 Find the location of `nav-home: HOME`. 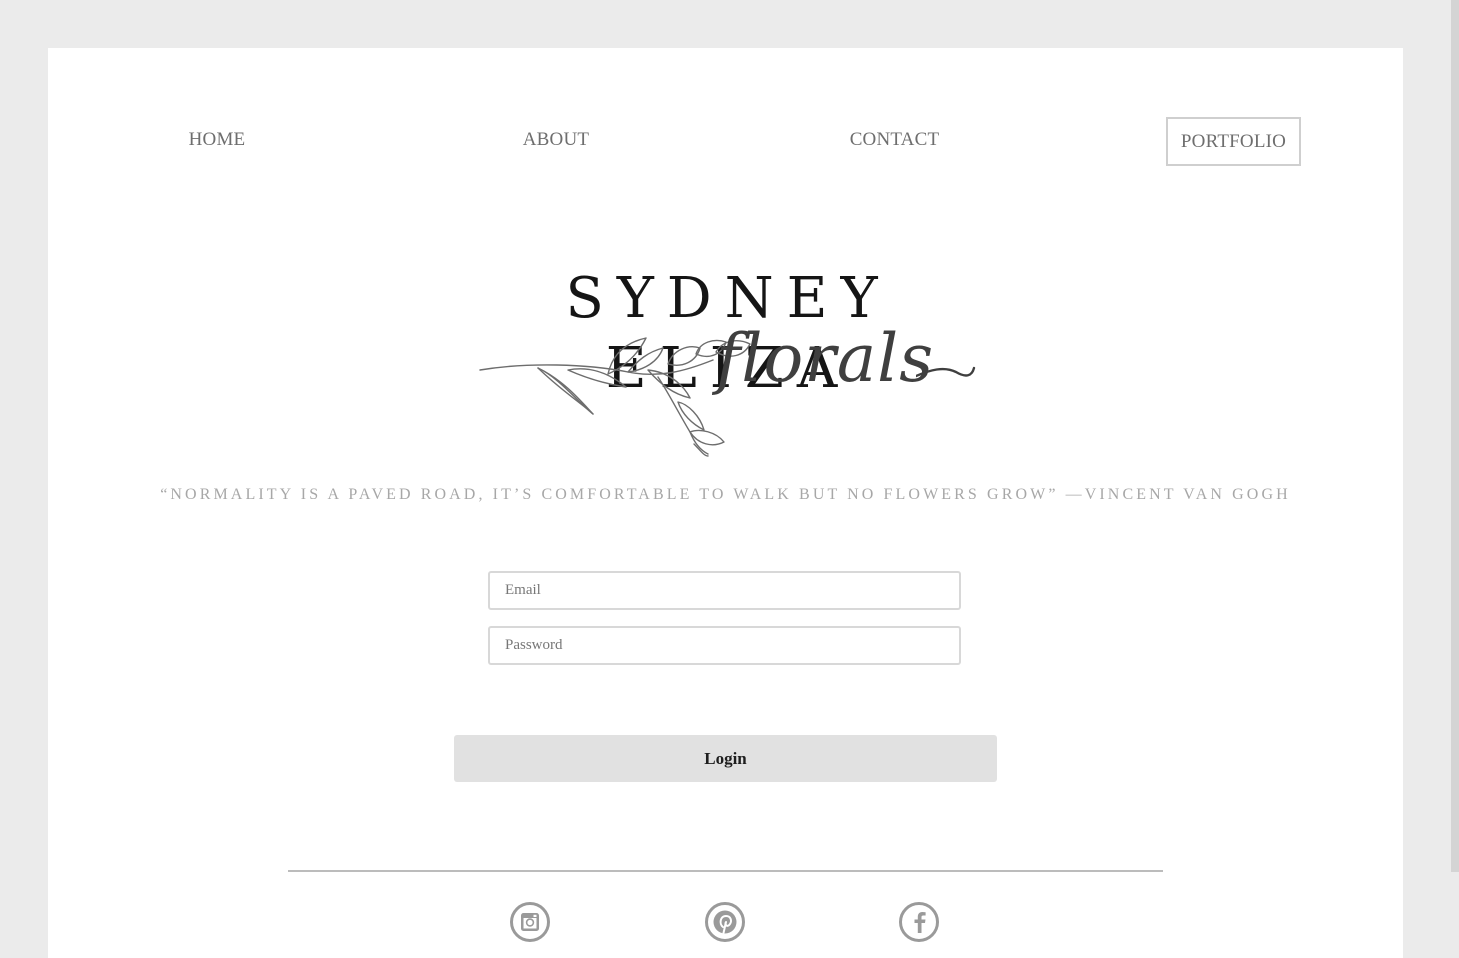

nav-home: HOME is located at coordinates (217, 140).